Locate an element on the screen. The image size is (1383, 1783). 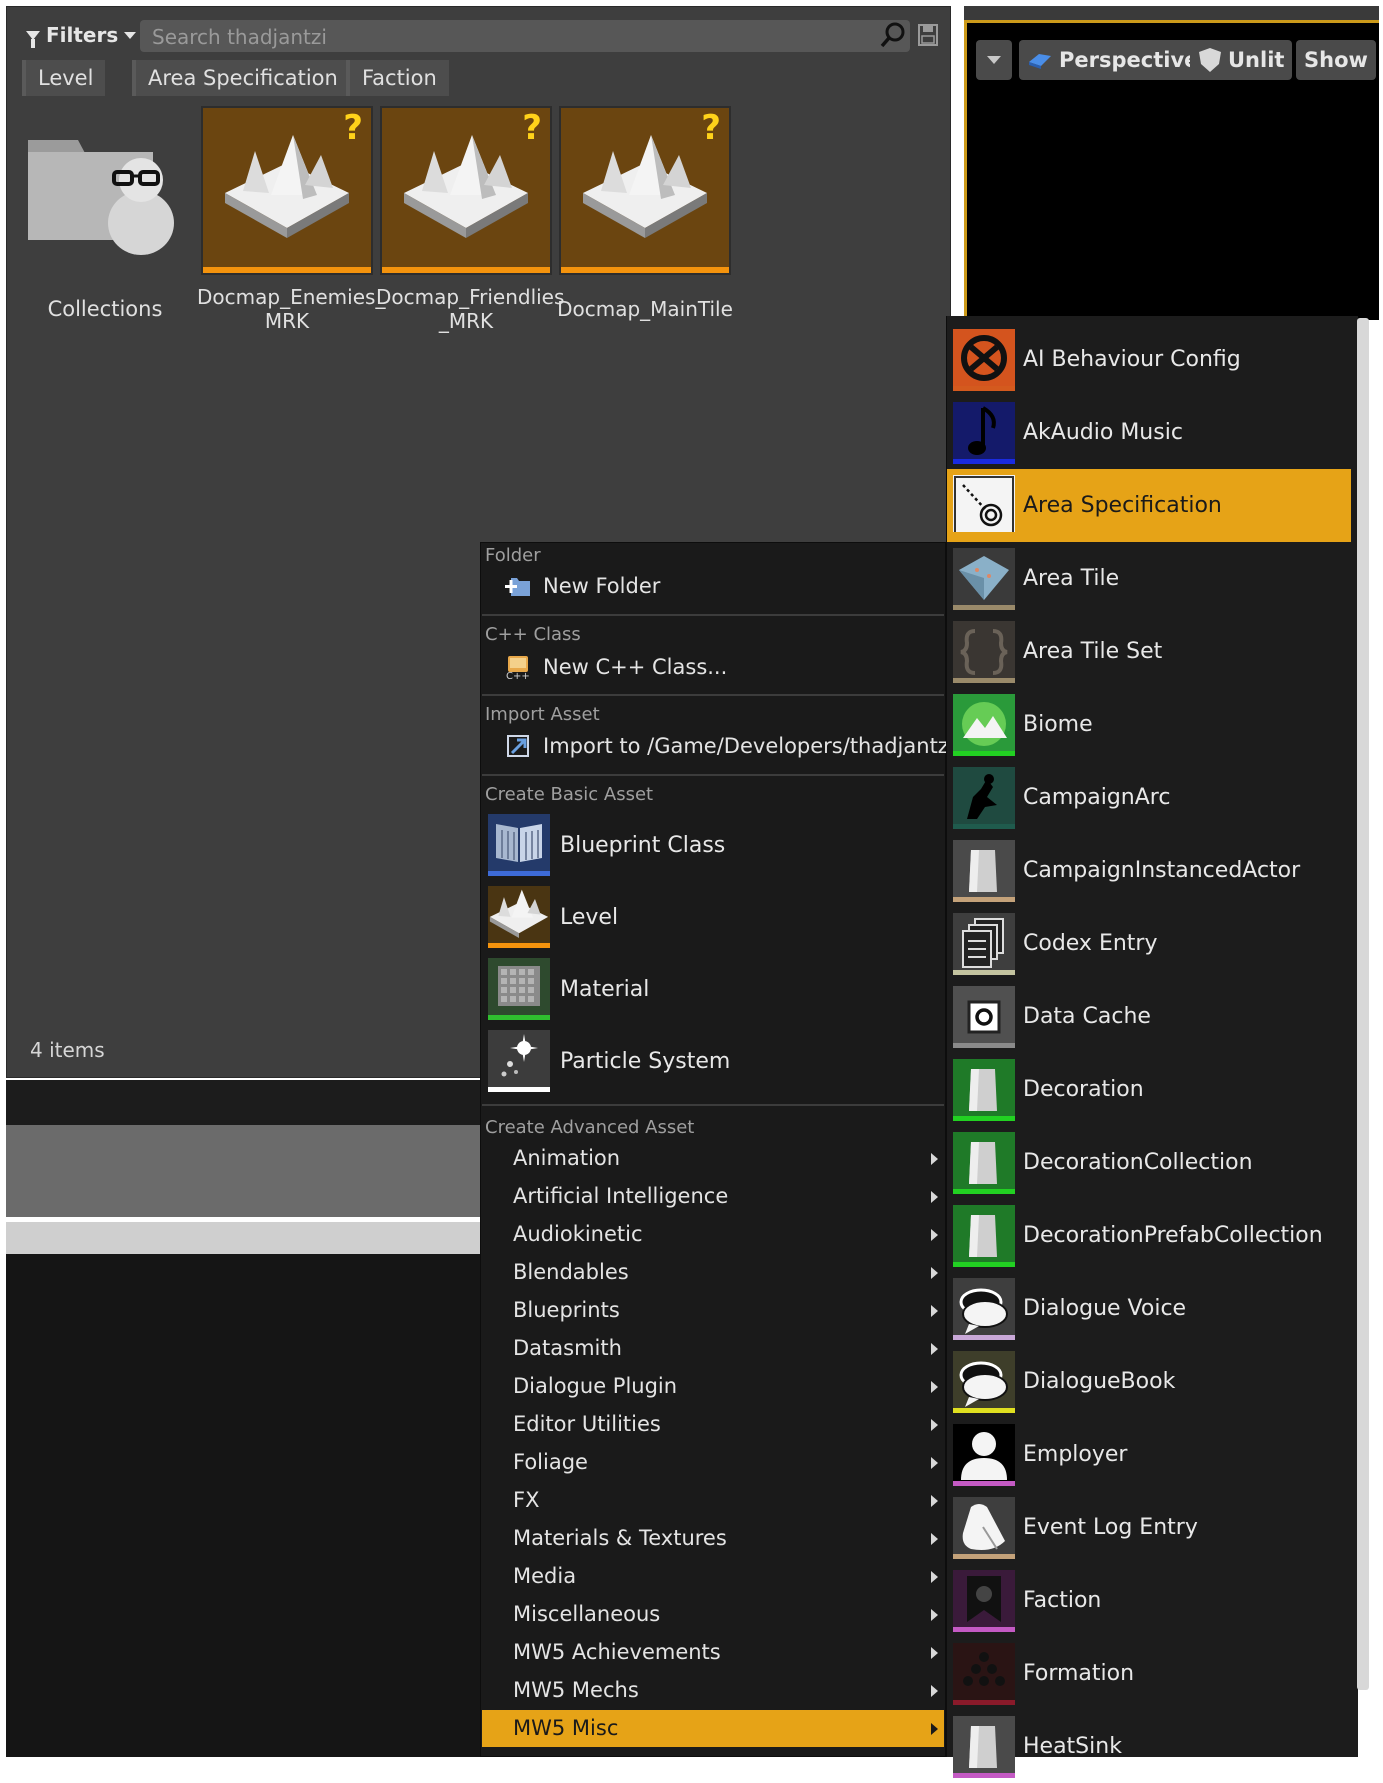
show-button: Show is located at coordinates (1336, 60).